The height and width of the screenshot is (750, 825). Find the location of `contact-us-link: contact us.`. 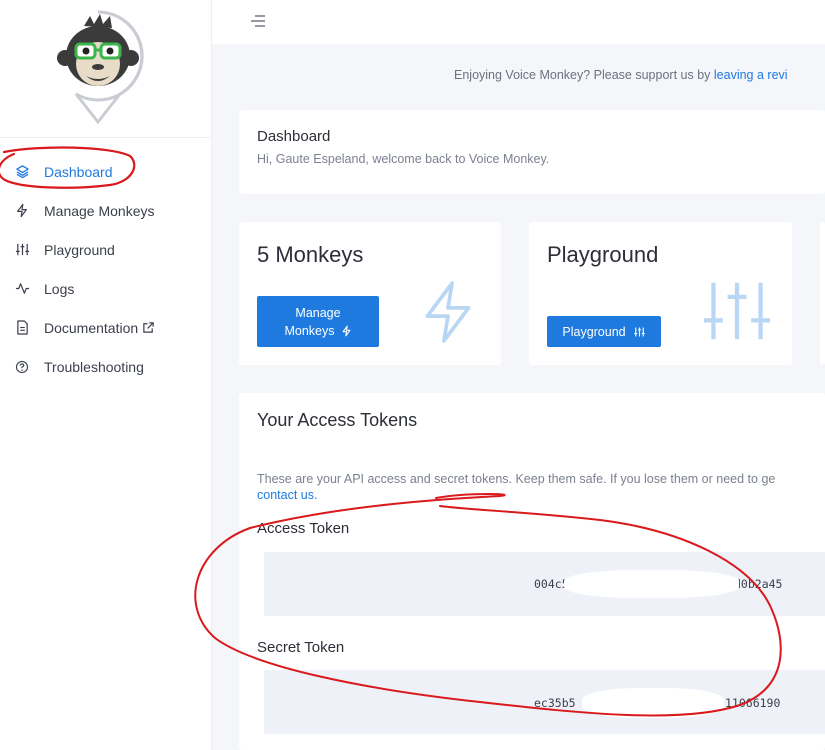

contact-us-link: contact us. is located at coordinates (287, 495).